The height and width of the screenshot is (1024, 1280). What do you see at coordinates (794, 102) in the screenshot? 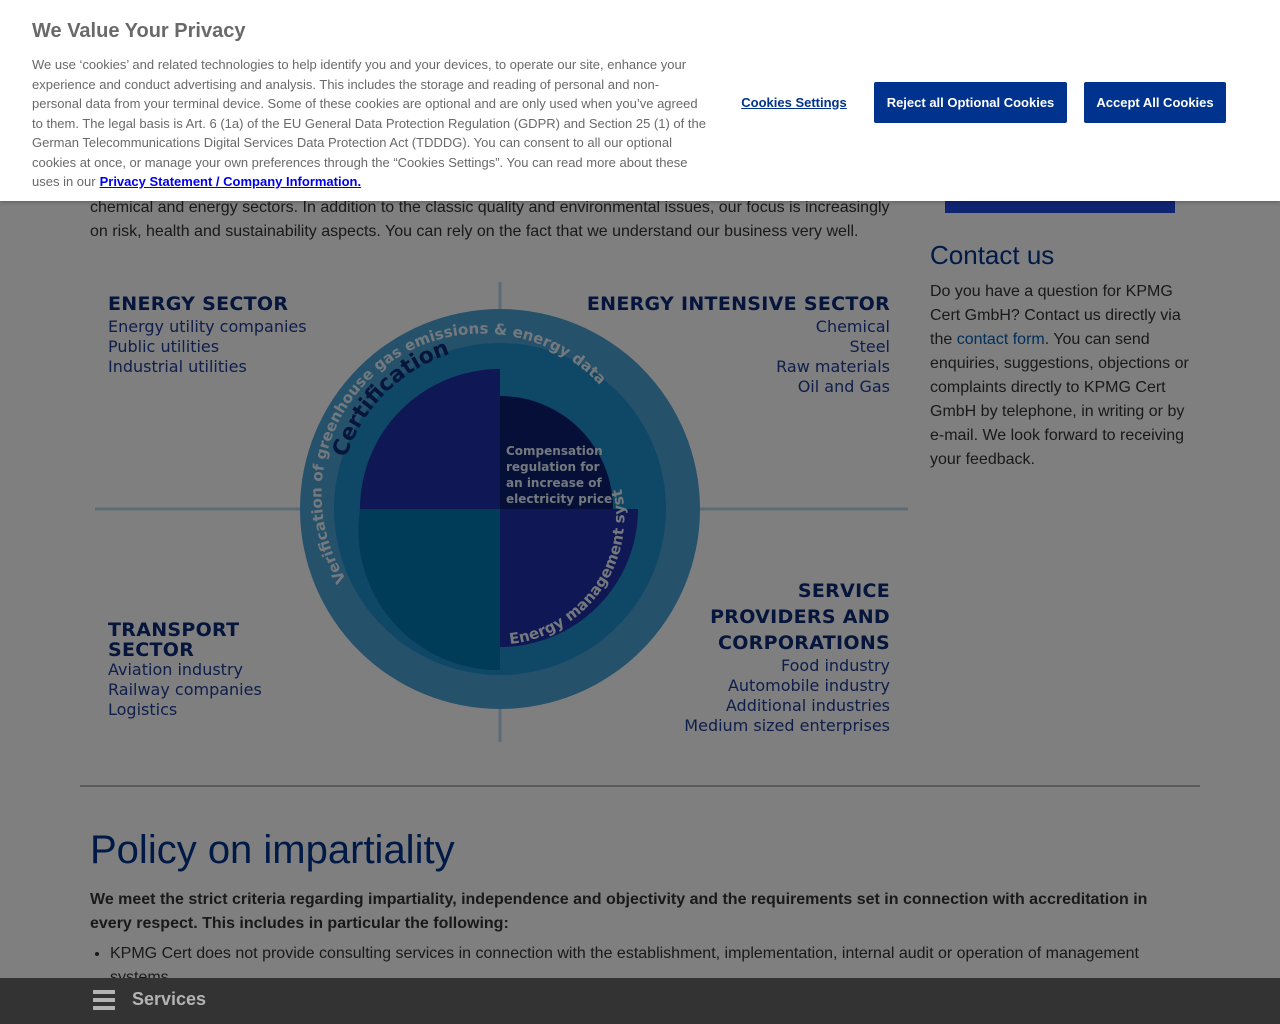
I see `cookies-settings-button: Cookies Settings` at bounding box center [794, 102].